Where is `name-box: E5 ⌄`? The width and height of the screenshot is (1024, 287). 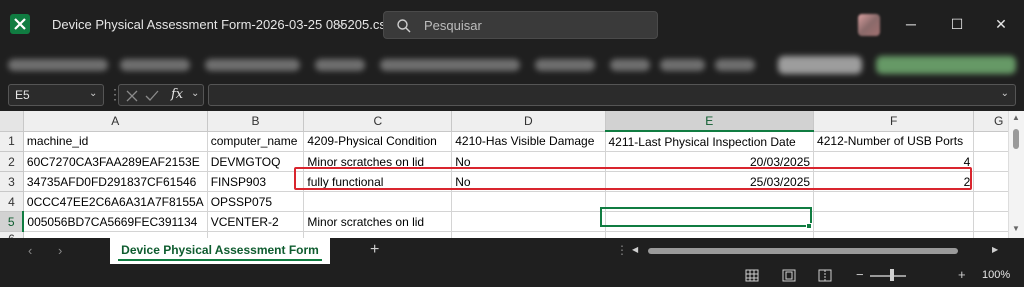 name-box: E5 ⌄ is located at coordinates (56, 95).